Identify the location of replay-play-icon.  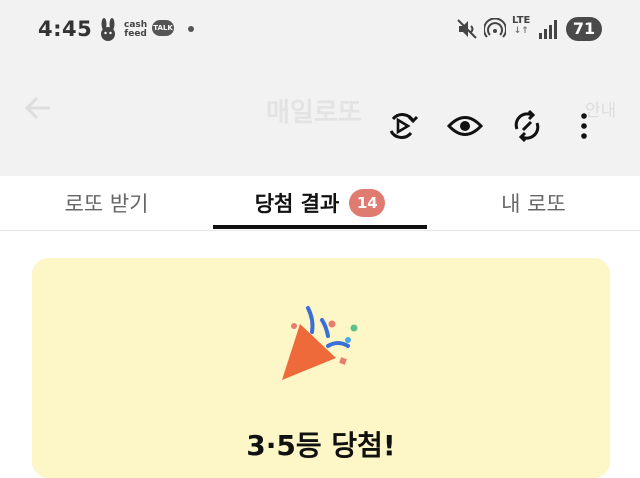
(404, 126).